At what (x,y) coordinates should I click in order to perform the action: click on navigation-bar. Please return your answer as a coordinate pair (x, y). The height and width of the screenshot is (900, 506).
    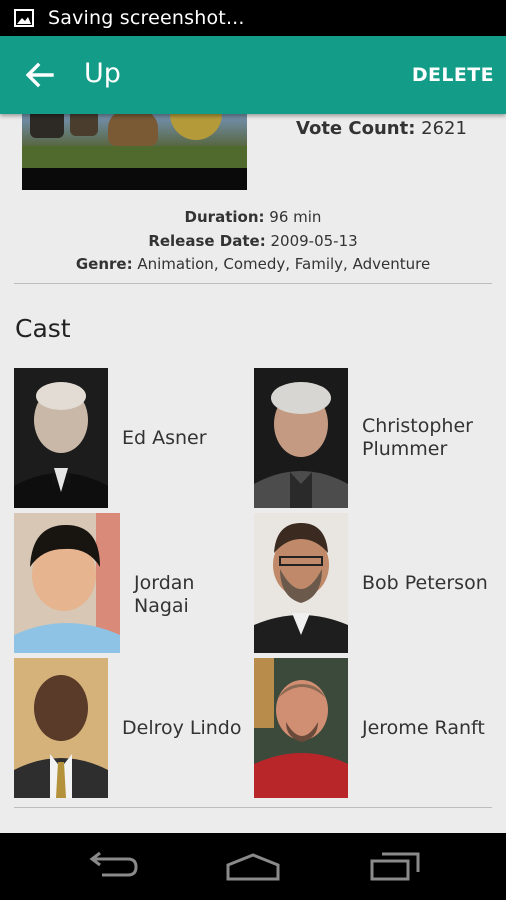
    Looking at the image, I should click on (253, 866).